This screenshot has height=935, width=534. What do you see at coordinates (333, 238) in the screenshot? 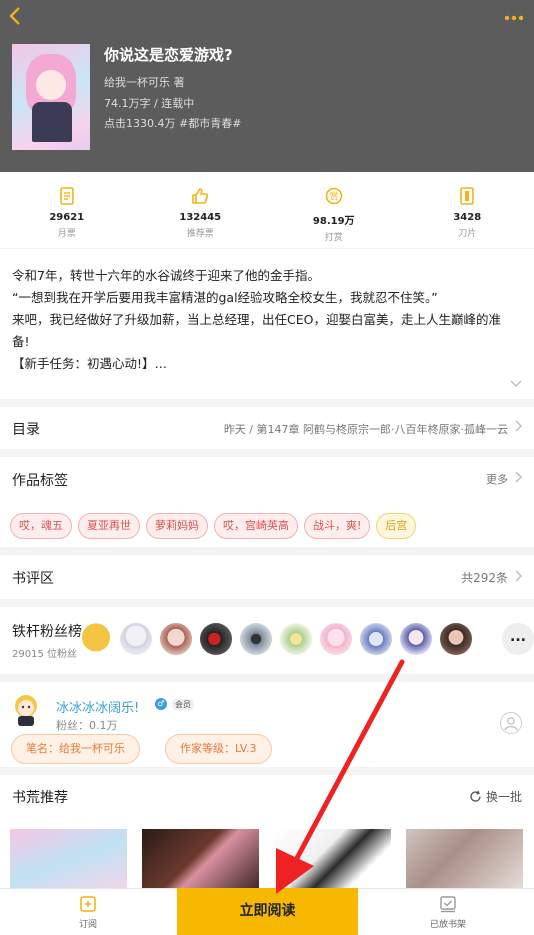
I see `stat-label: 打赏` at bounding box center [333, 238].